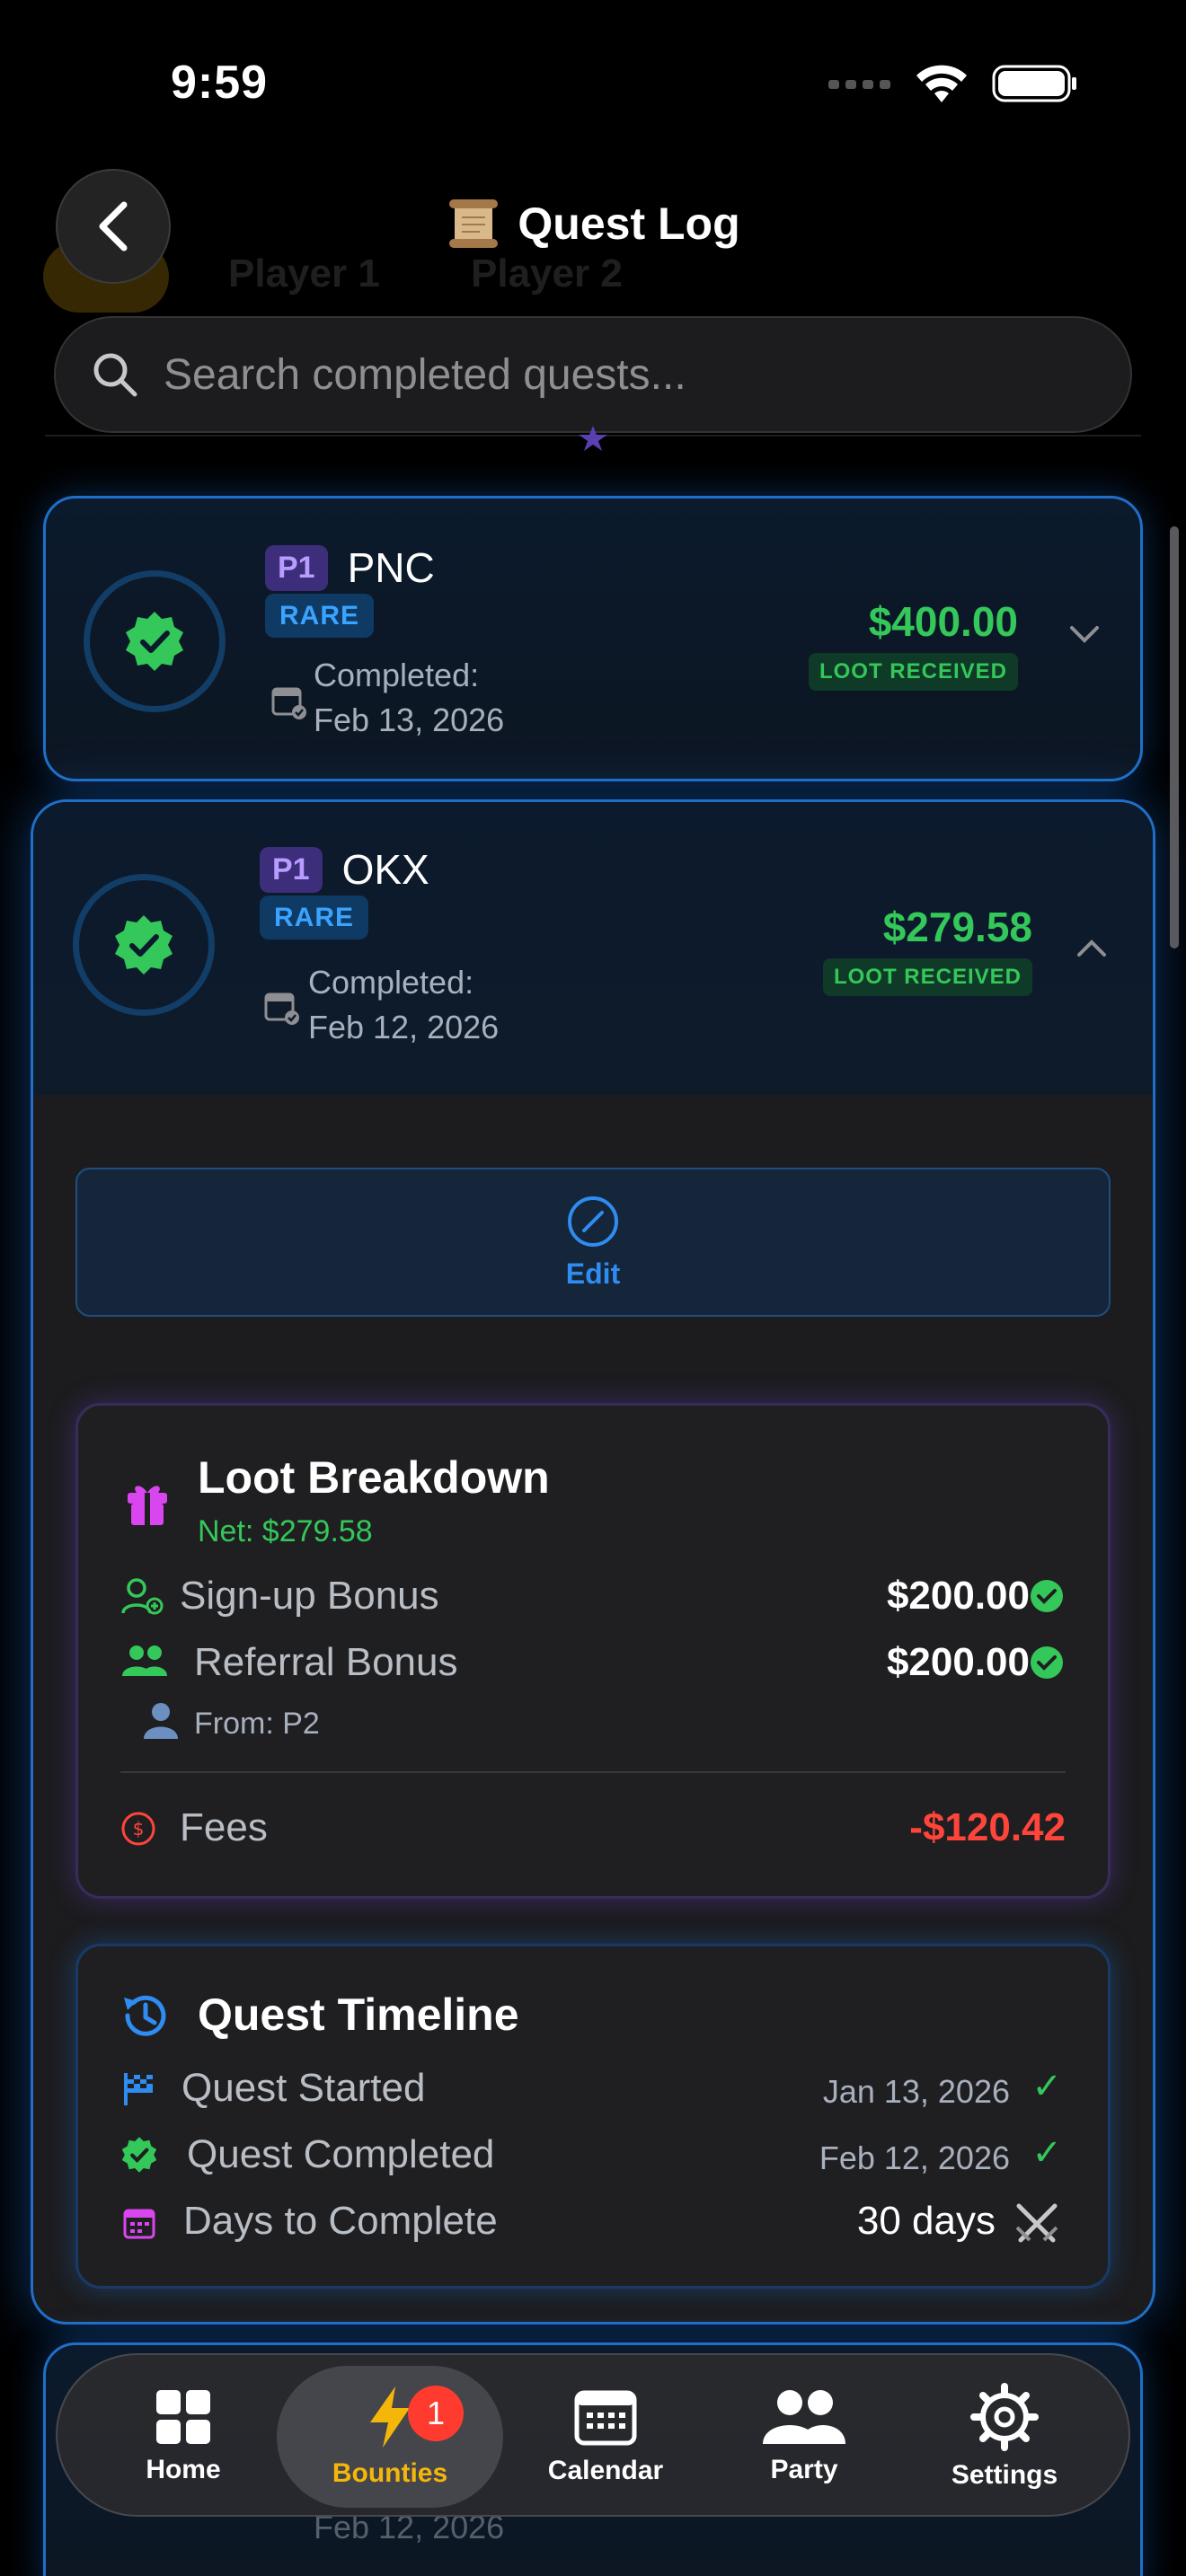 The width and height of the screenshot is (1186, 2576). What do you see at coordinates (403, 1005) in the screenshot?
I see `completed-info: Completed: Feb 12, 2026` at bounding box center [403, 1005].